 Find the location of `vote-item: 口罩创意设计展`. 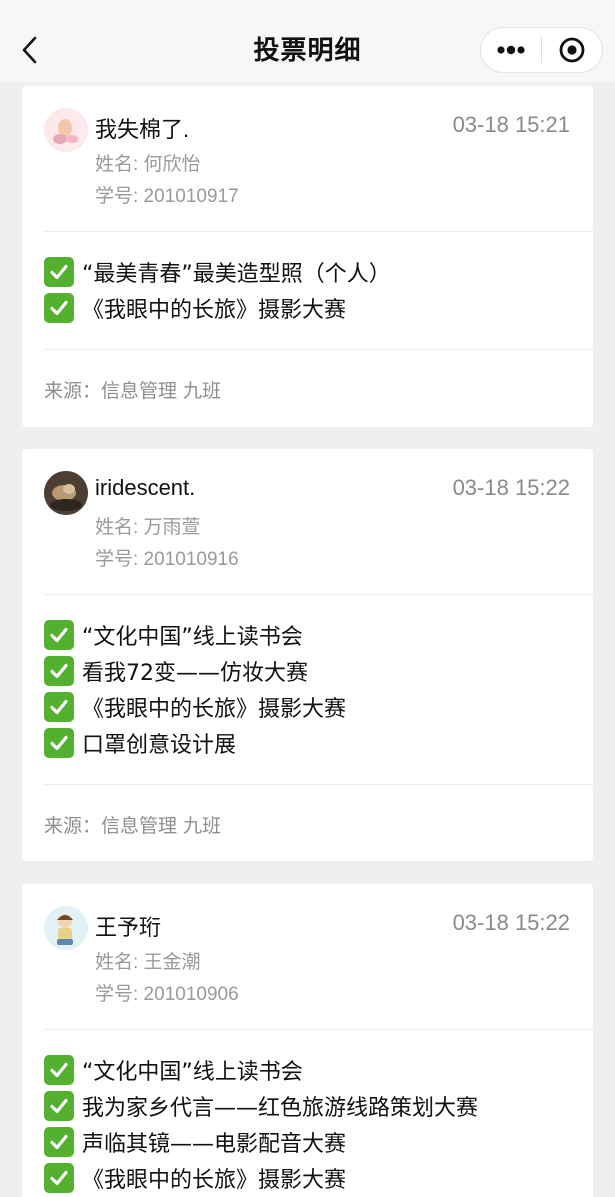

vote-item: 口罩创意设计展 is located at coordinates (308, 743).